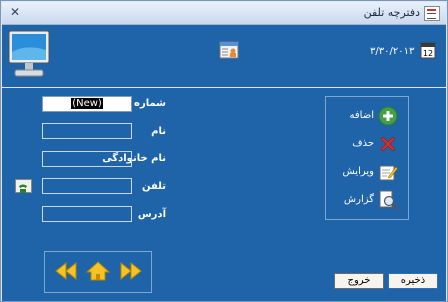 The image size is (448, 302). Describe the element at coordinates (87, 131) in the screenshot. I see `first-name-field` at that location.